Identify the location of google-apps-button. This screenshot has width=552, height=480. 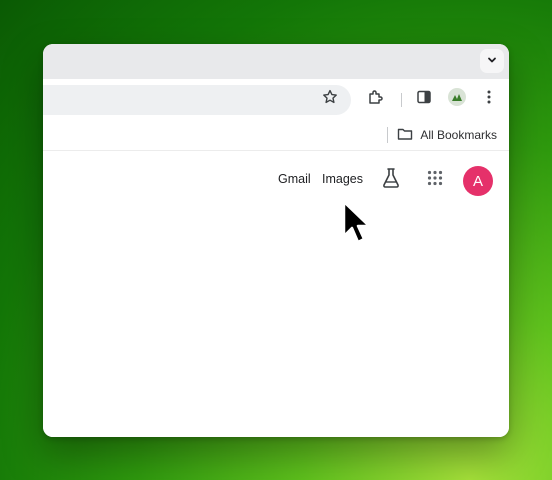
(435, 180).